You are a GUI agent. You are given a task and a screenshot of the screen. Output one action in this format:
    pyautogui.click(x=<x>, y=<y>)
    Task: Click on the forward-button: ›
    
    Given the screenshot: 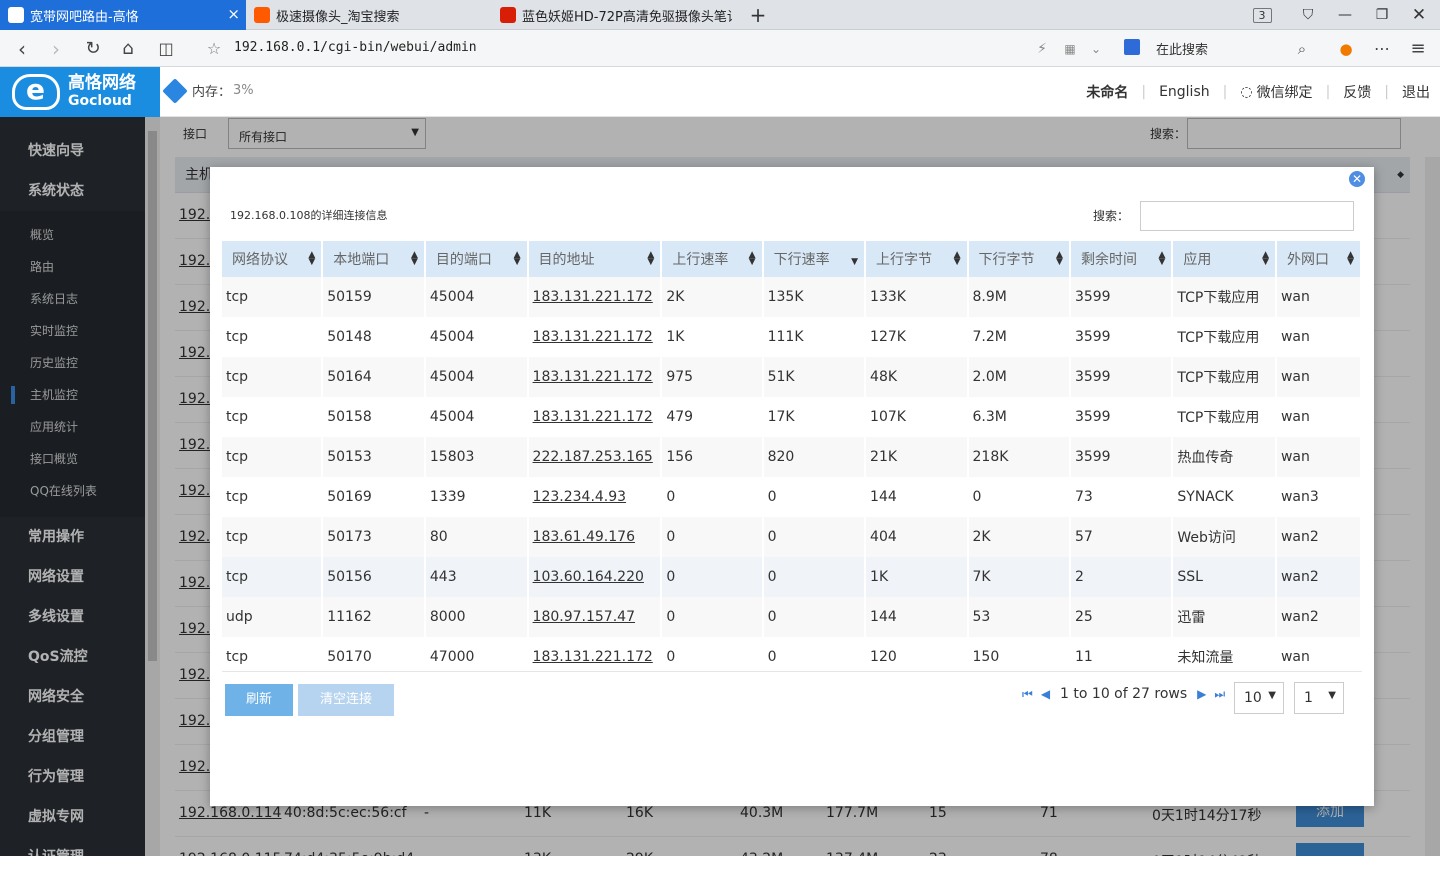 What is the action you would take?
    pyautogui.click(x=56, y=48)
    